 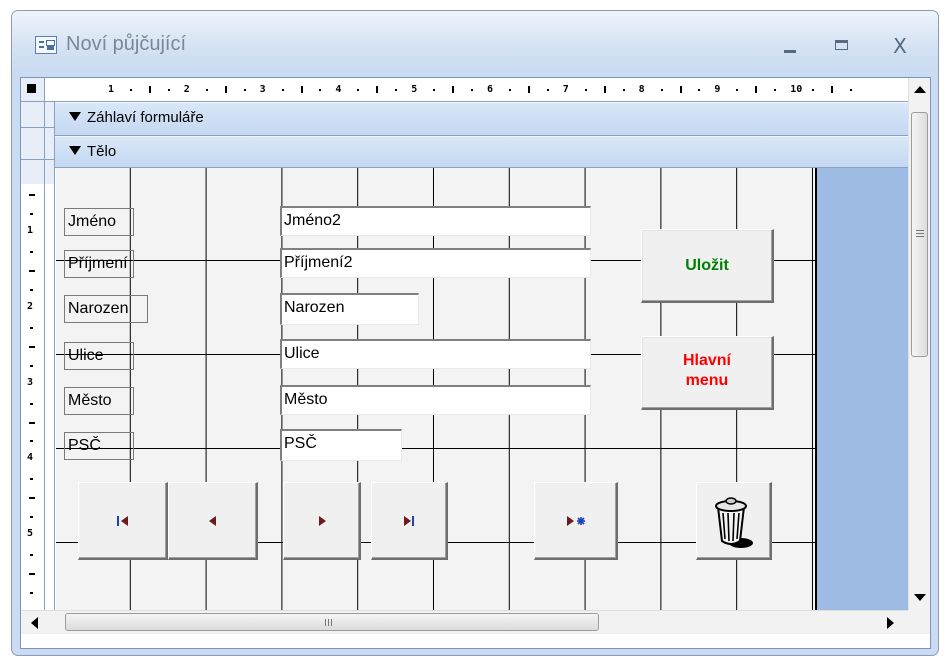 What do you see at coordinates (33, 356) in the screenshot?
I see `vertical-ruler: 1 2 3 4 5` at bounding box center [33, 356].